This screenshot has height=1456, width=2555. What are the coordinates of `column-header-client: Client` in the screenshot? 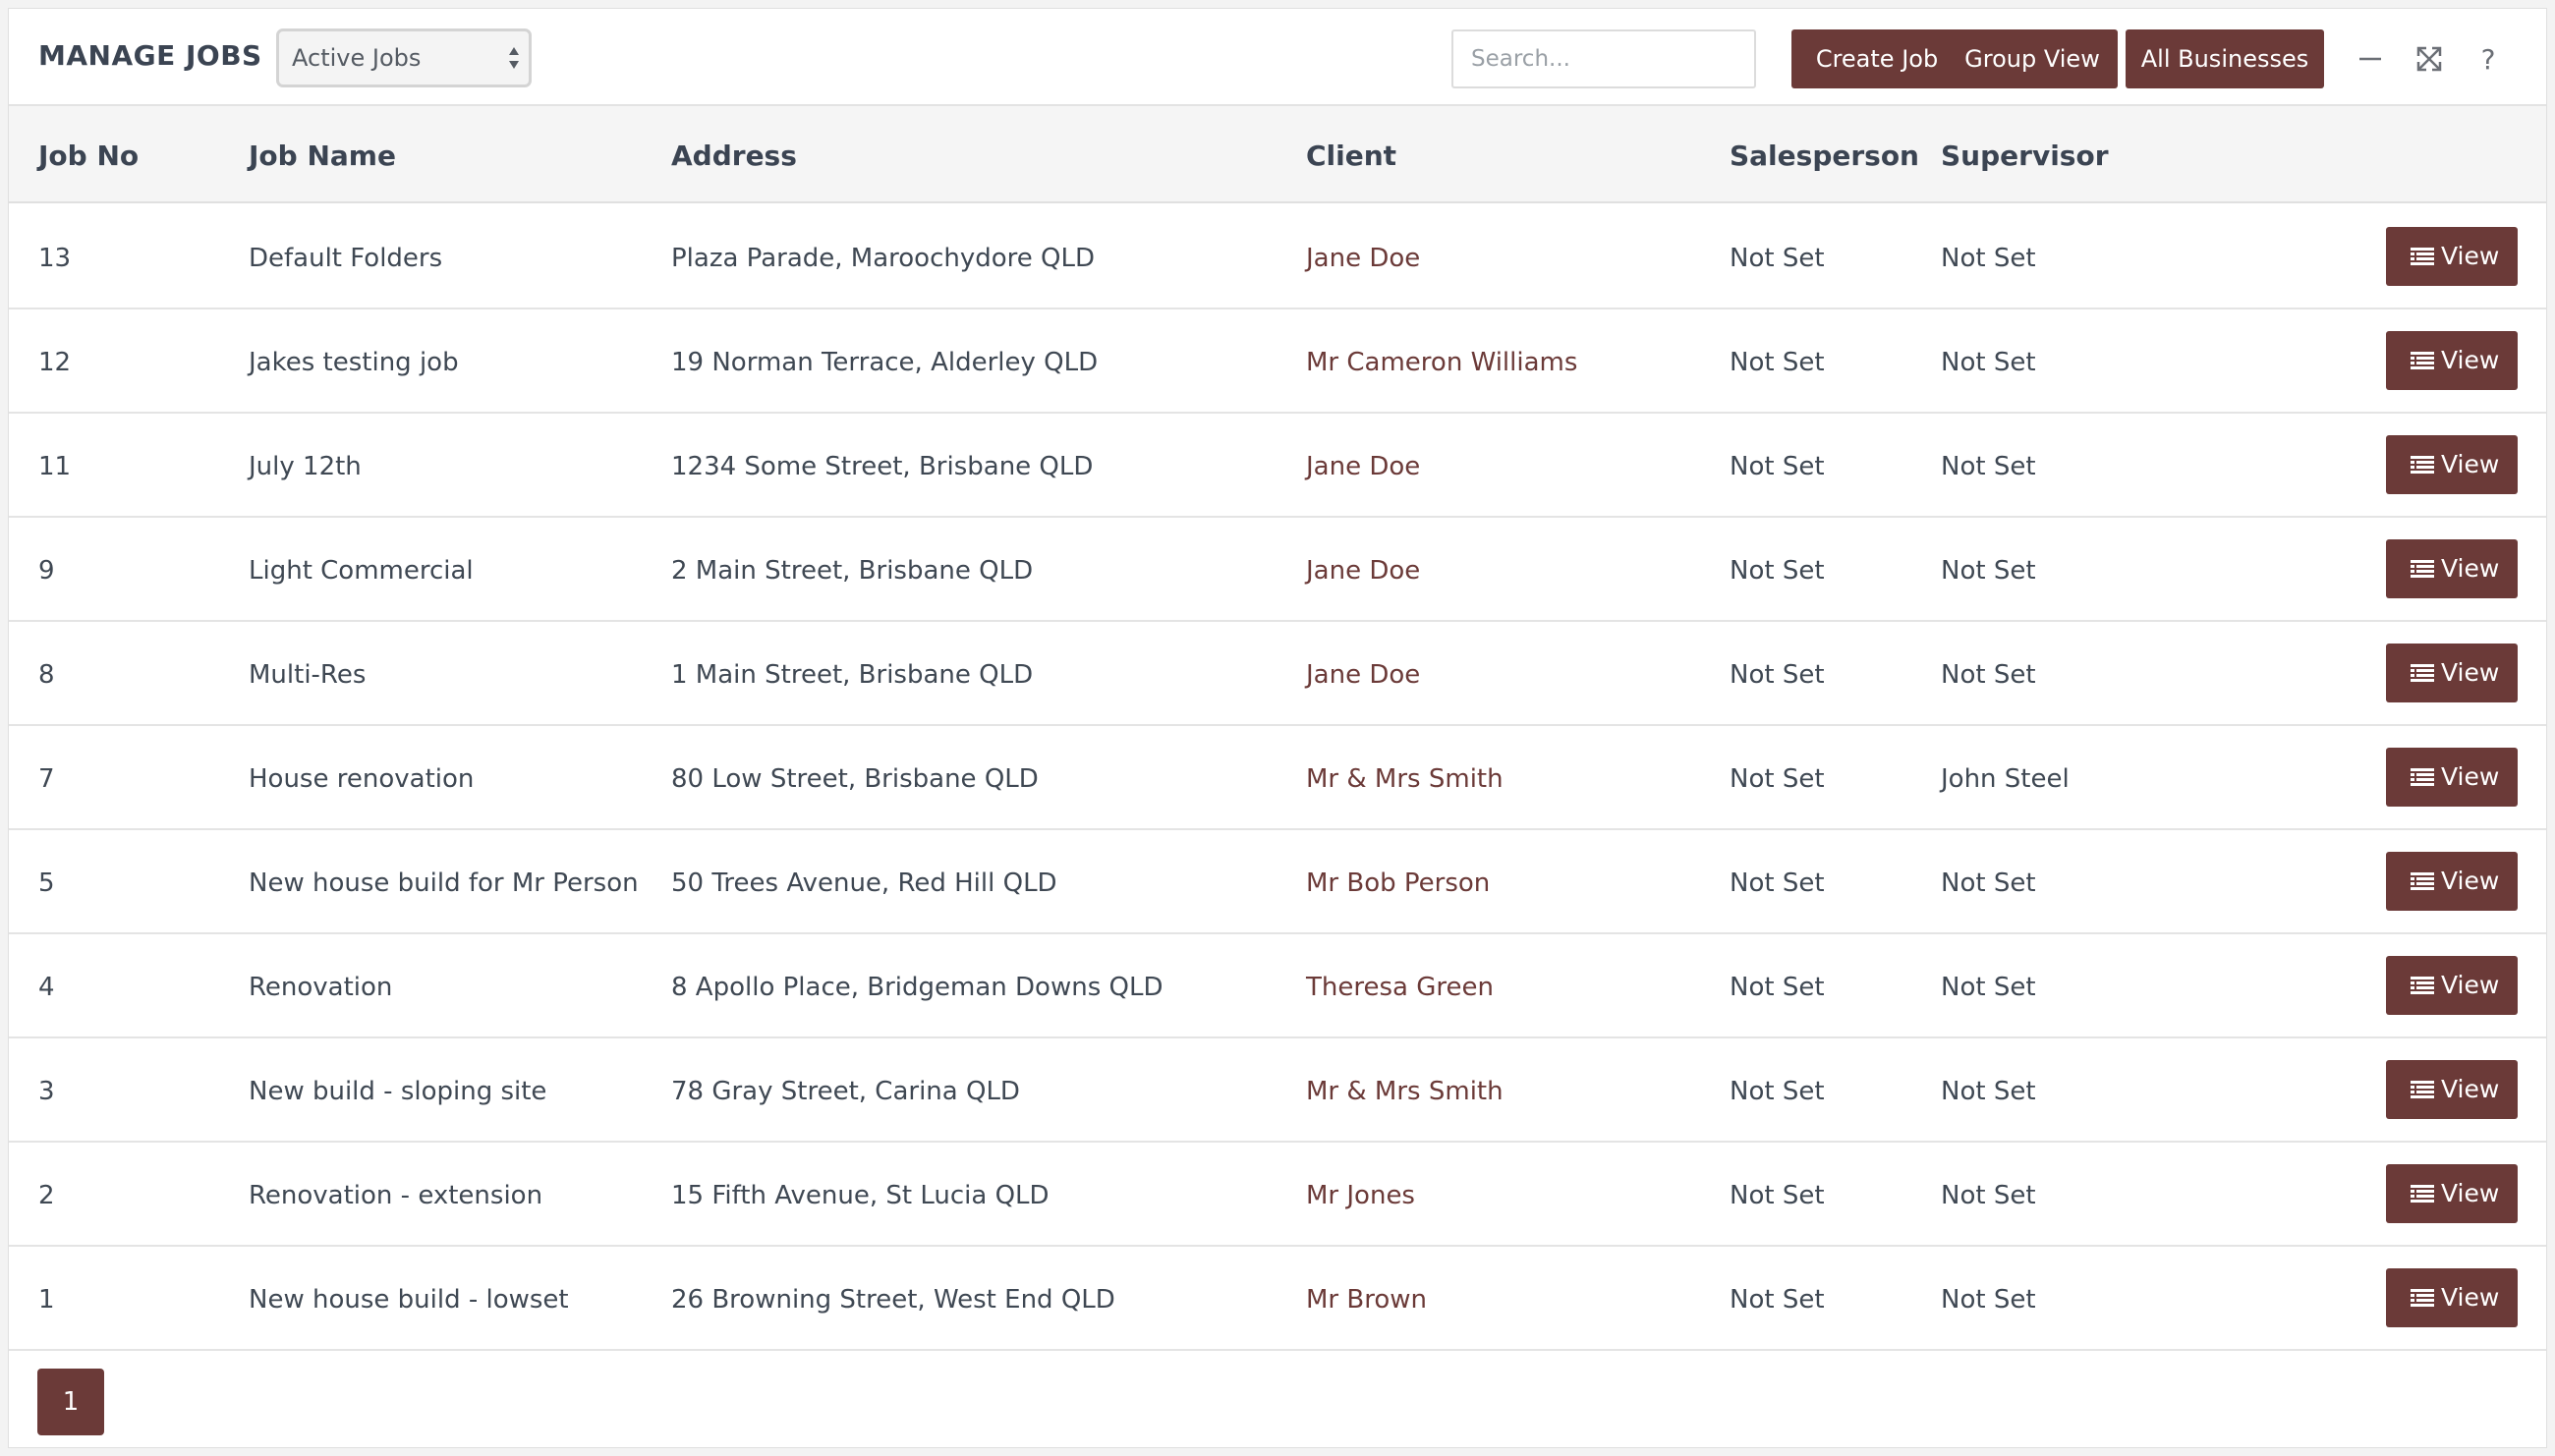 It's located at (1351, 156).